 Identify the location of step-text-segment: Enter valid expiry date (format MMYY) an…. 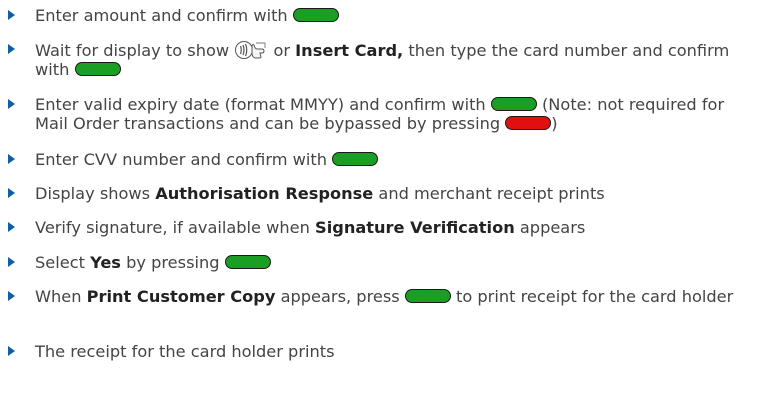
(263, 104).